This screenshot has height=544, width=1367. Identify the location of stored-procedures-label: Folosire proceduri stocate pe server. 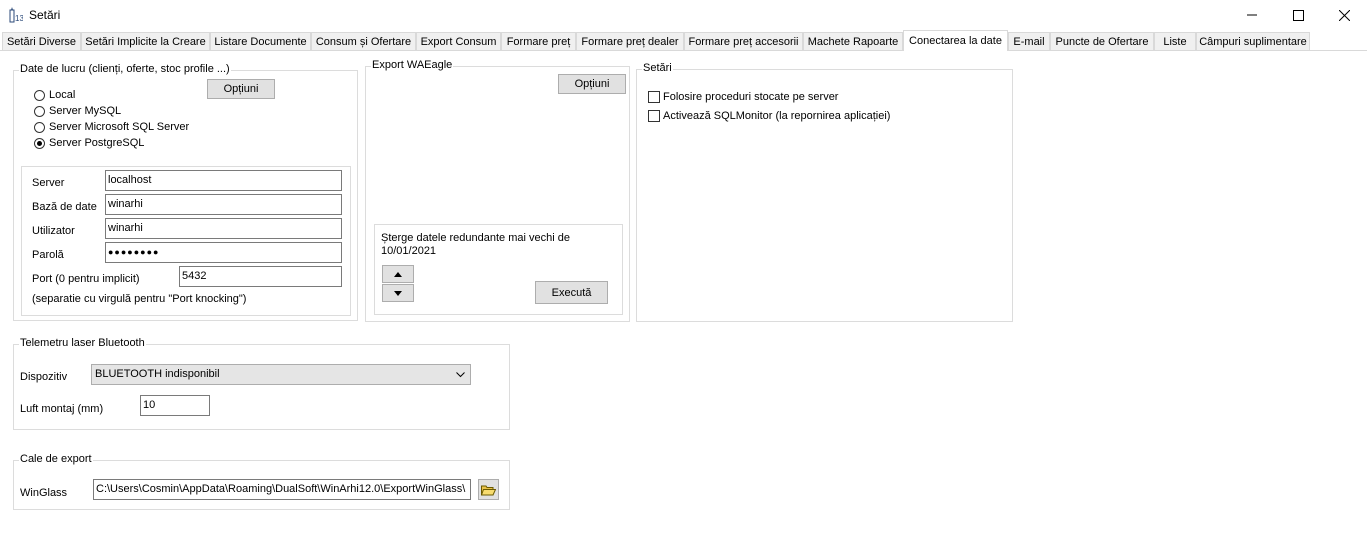
(751, 97).